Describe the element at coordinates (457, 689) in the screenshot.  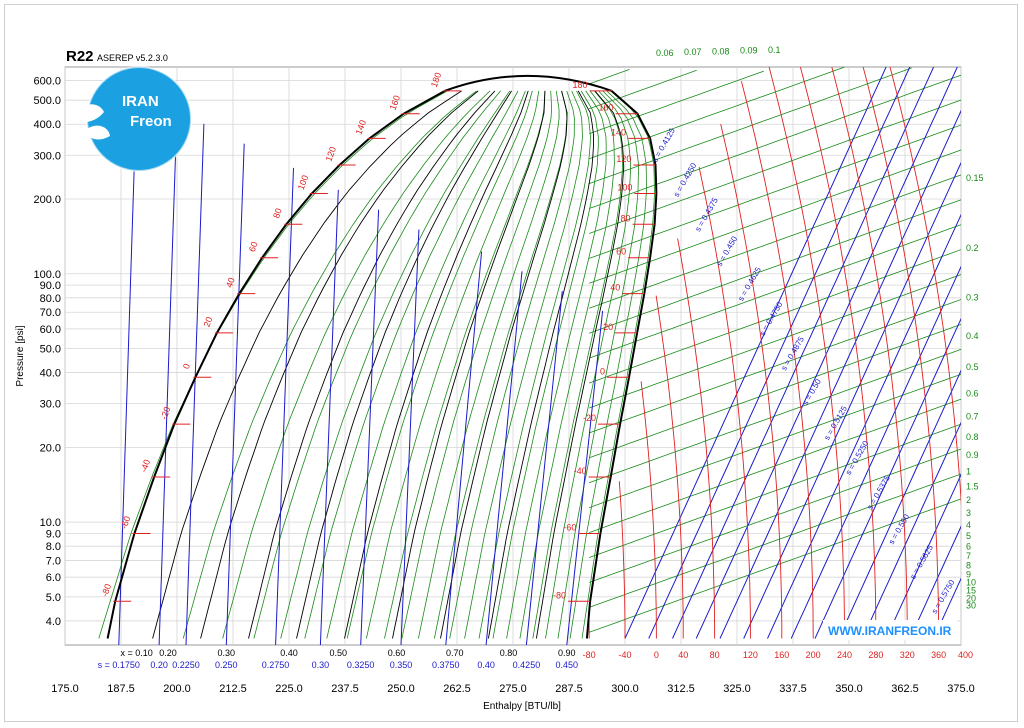
I see `x-tick-label: 262.5` at that location.